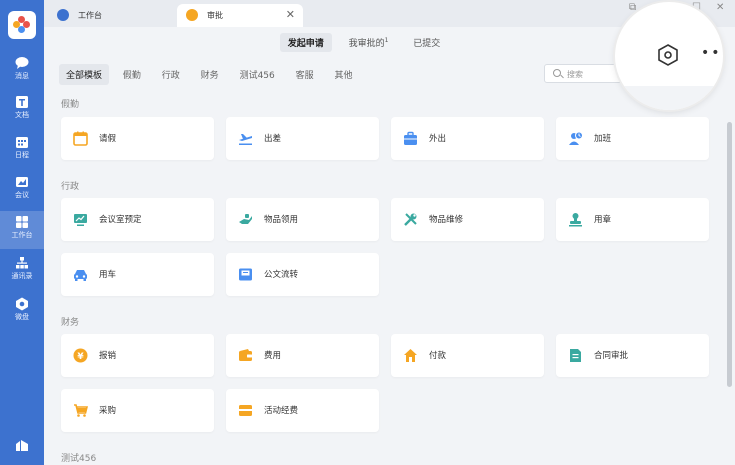 The image size is (735, 465). Describe the element at coordinates (438, 356) in the screenshot. I see `card-label: 付款` at that location.